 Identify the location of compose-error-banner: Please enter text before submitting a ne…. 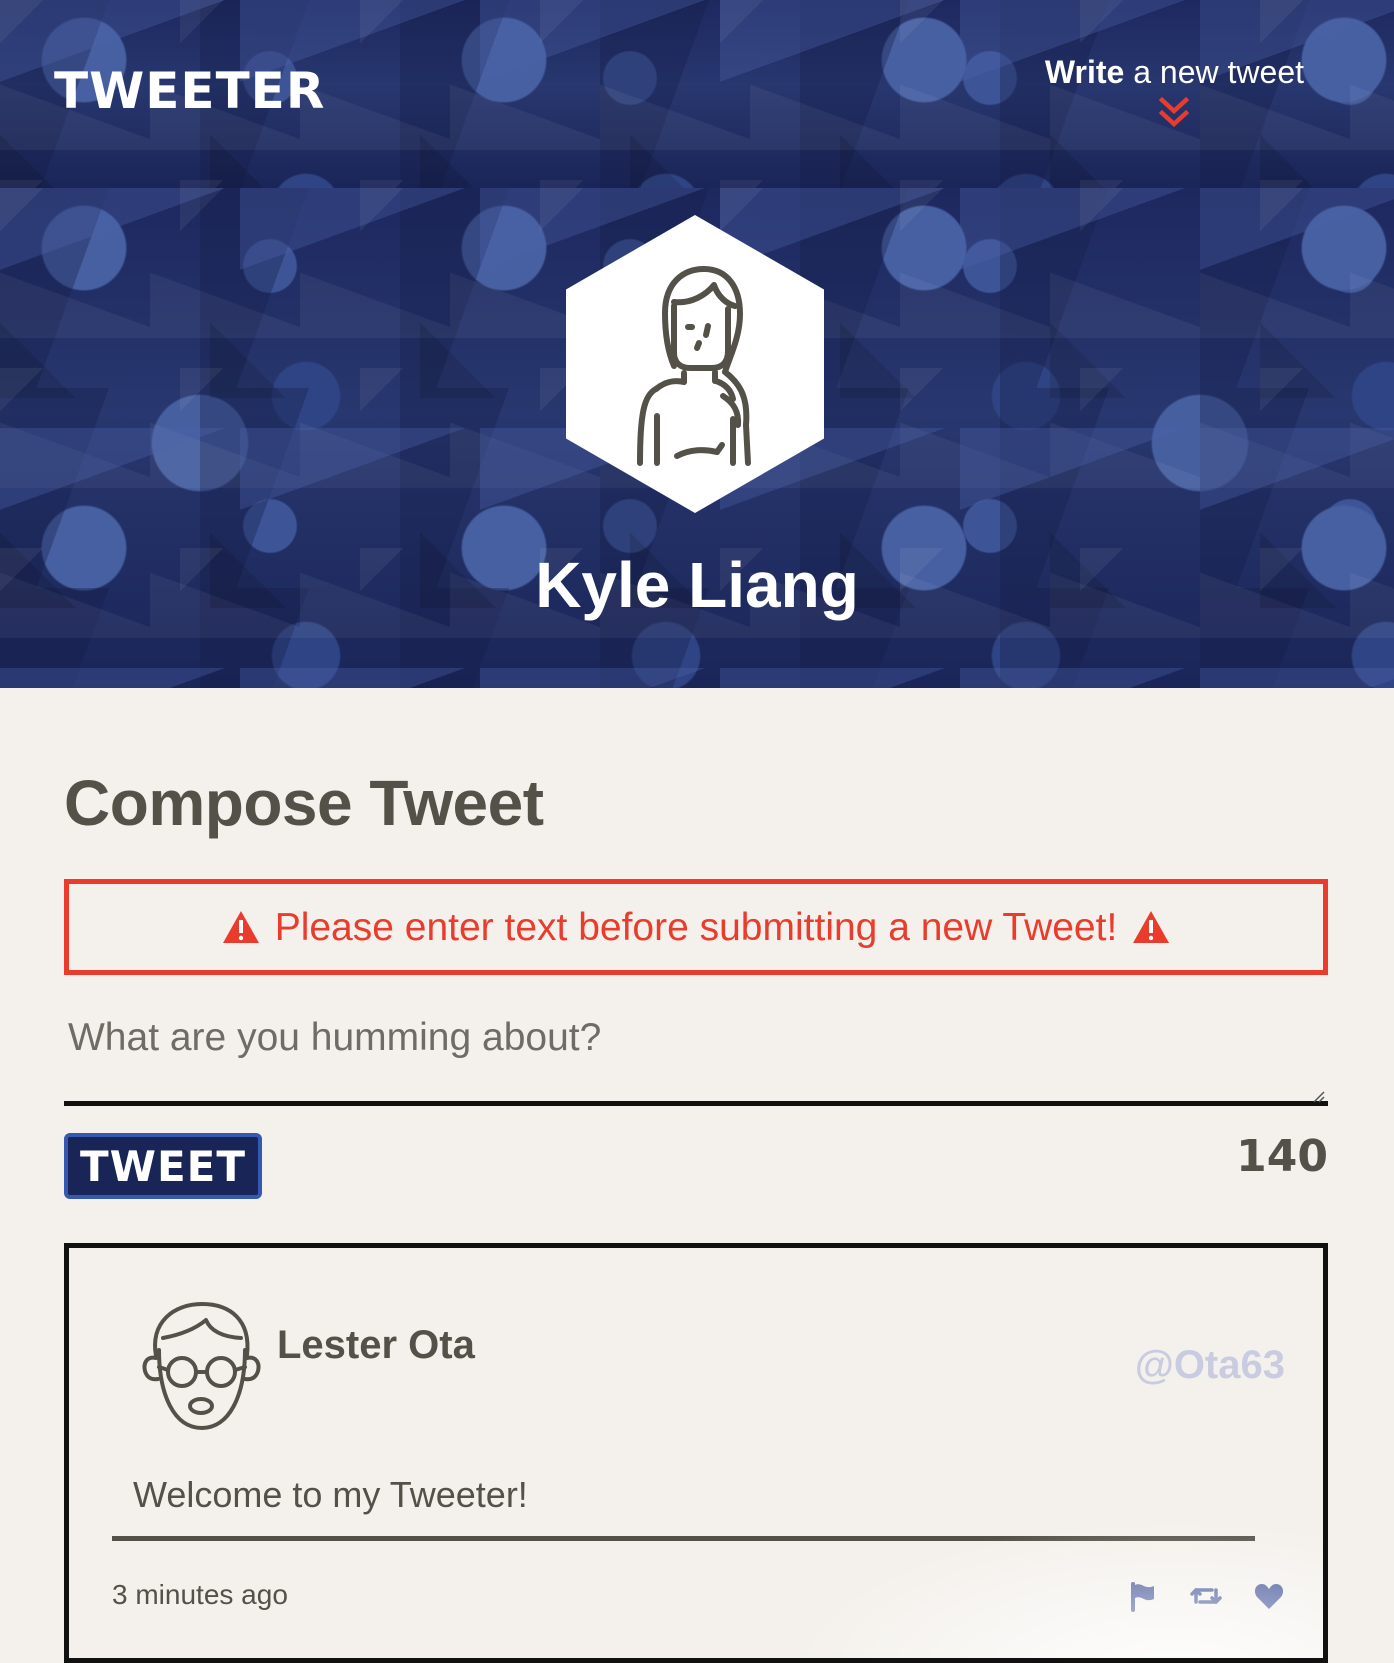
(696, 927).